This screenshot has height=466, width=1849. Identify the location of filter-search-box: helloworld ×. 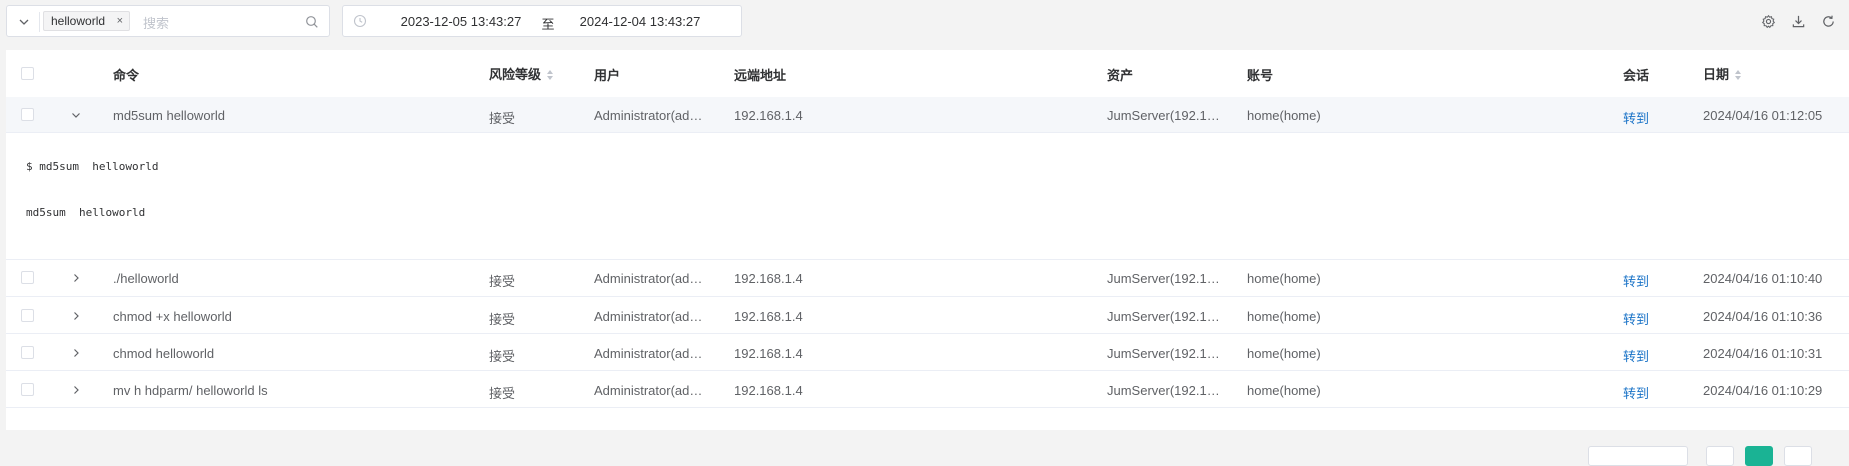
(168, 21).